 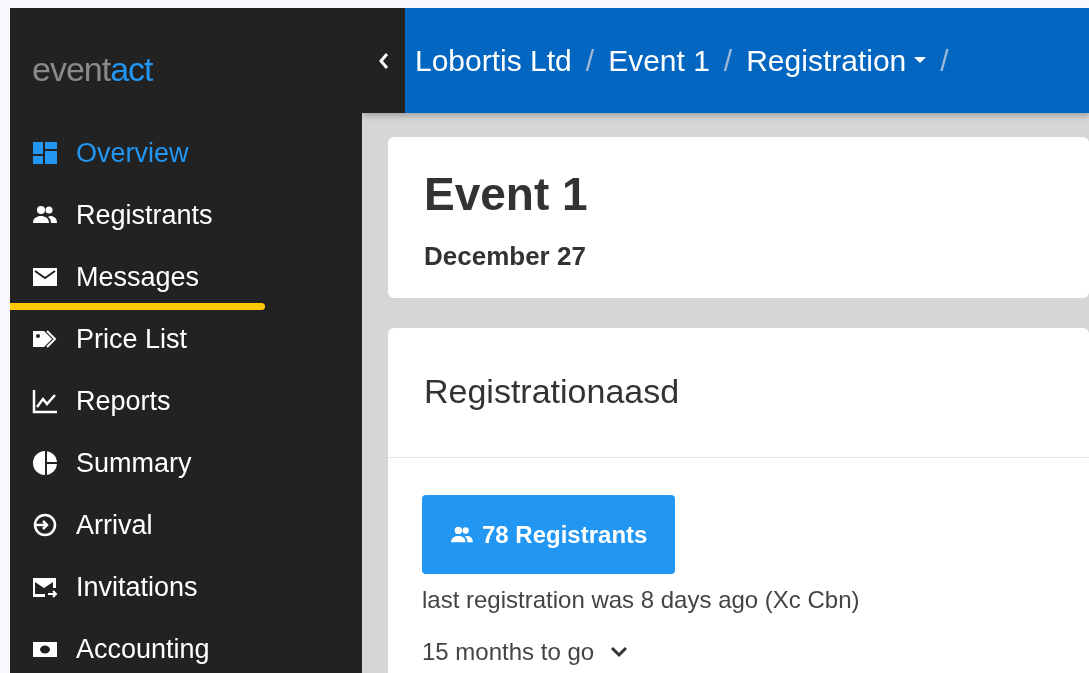 I want to click on chevron-left-icon, so click(x=383, y=60).